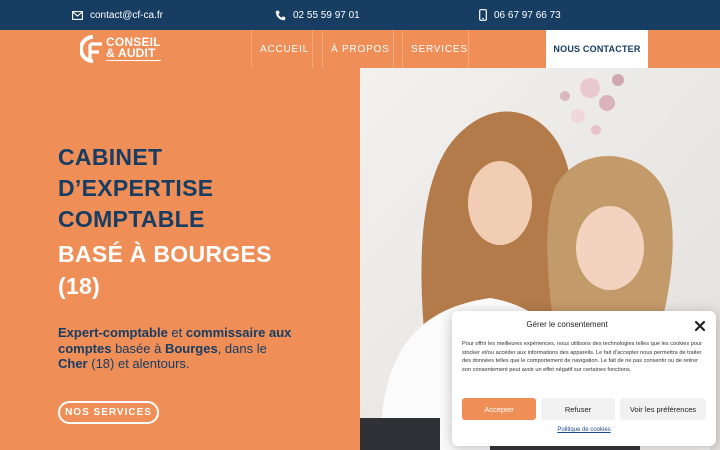 This screenshot has height=450, width=720. I want to click on cookie-policy-link: Politique de cookies, so click(584, 430).